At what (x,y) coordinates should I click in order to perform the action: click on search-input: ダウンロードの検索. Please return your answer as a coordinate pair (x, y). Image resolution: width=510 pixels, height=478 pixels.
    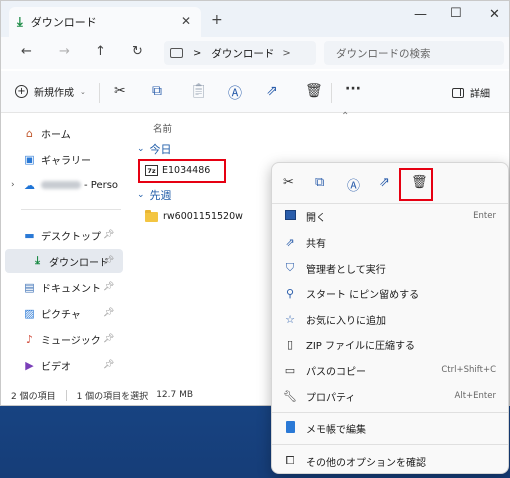
    Looking at the image, I should click on (414, 53).